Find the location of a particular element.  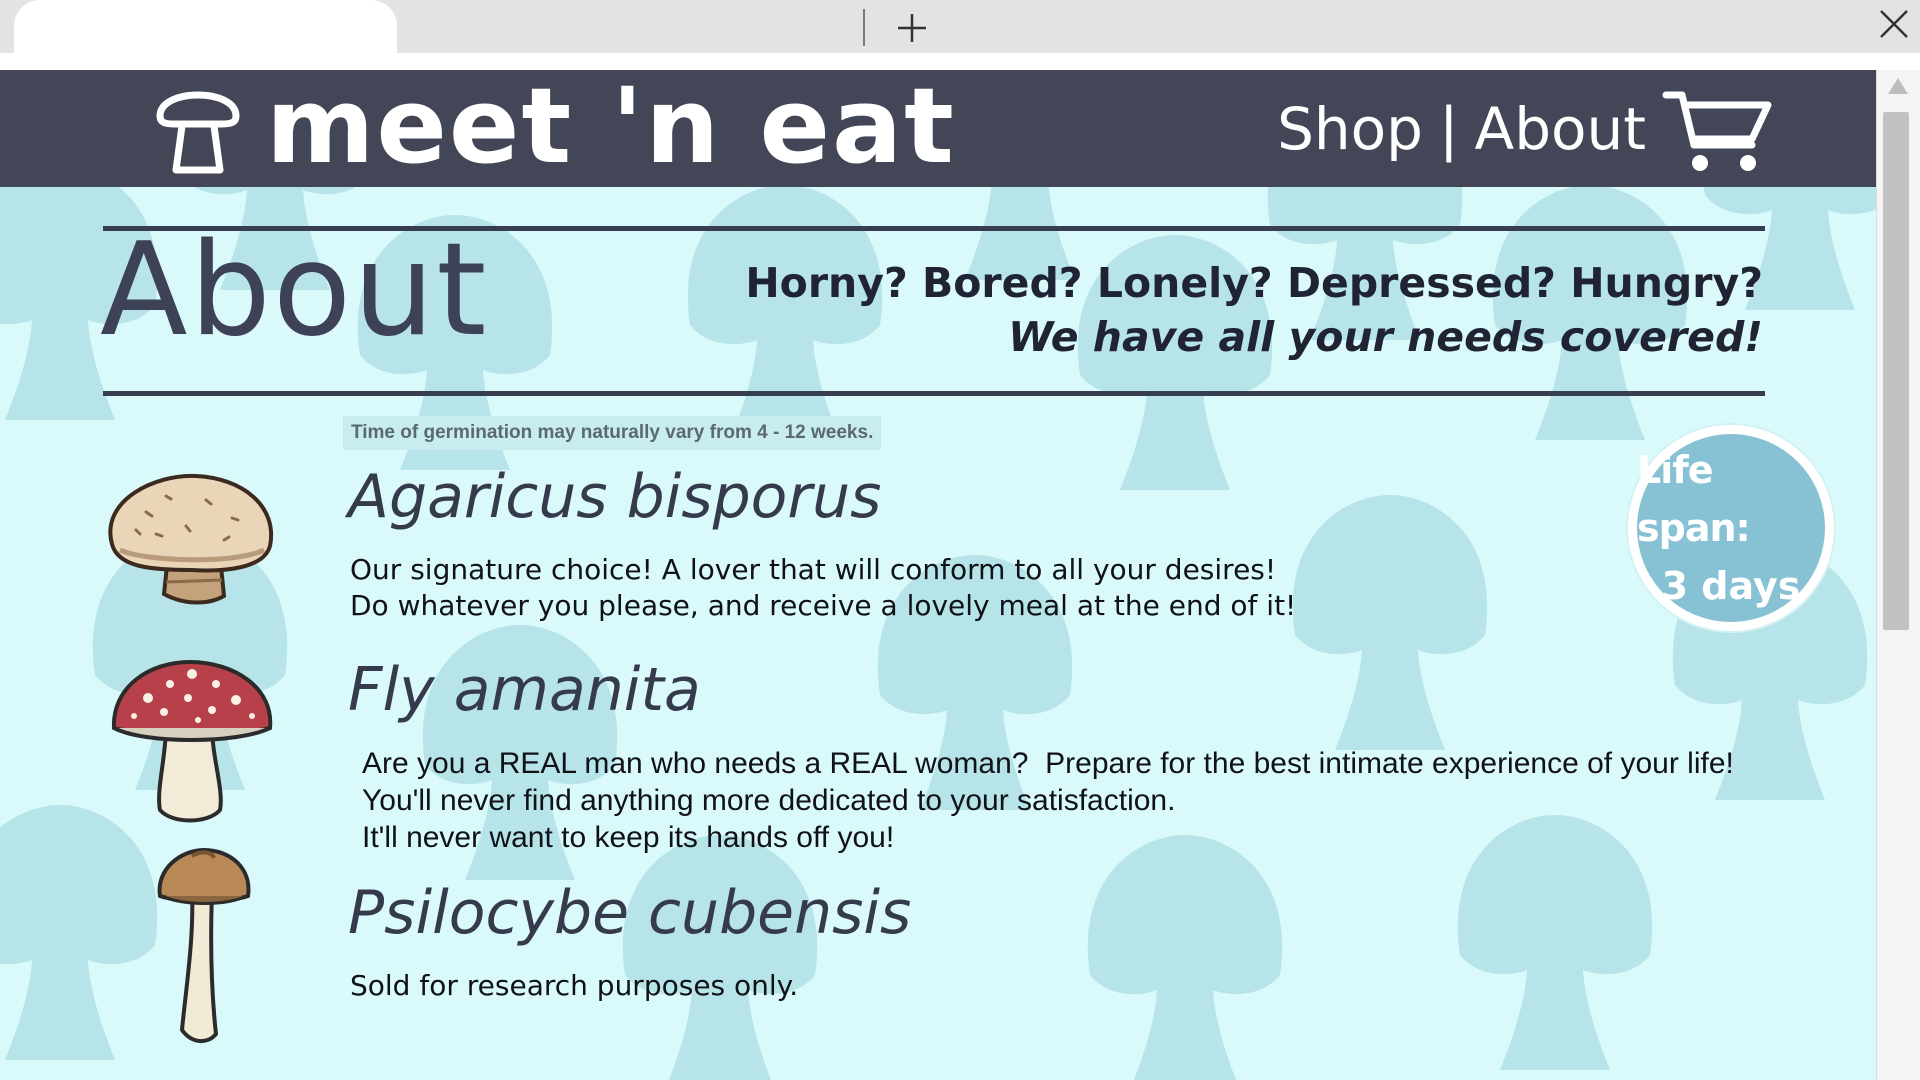

close-window-button is located at coordinates (1894, 24).